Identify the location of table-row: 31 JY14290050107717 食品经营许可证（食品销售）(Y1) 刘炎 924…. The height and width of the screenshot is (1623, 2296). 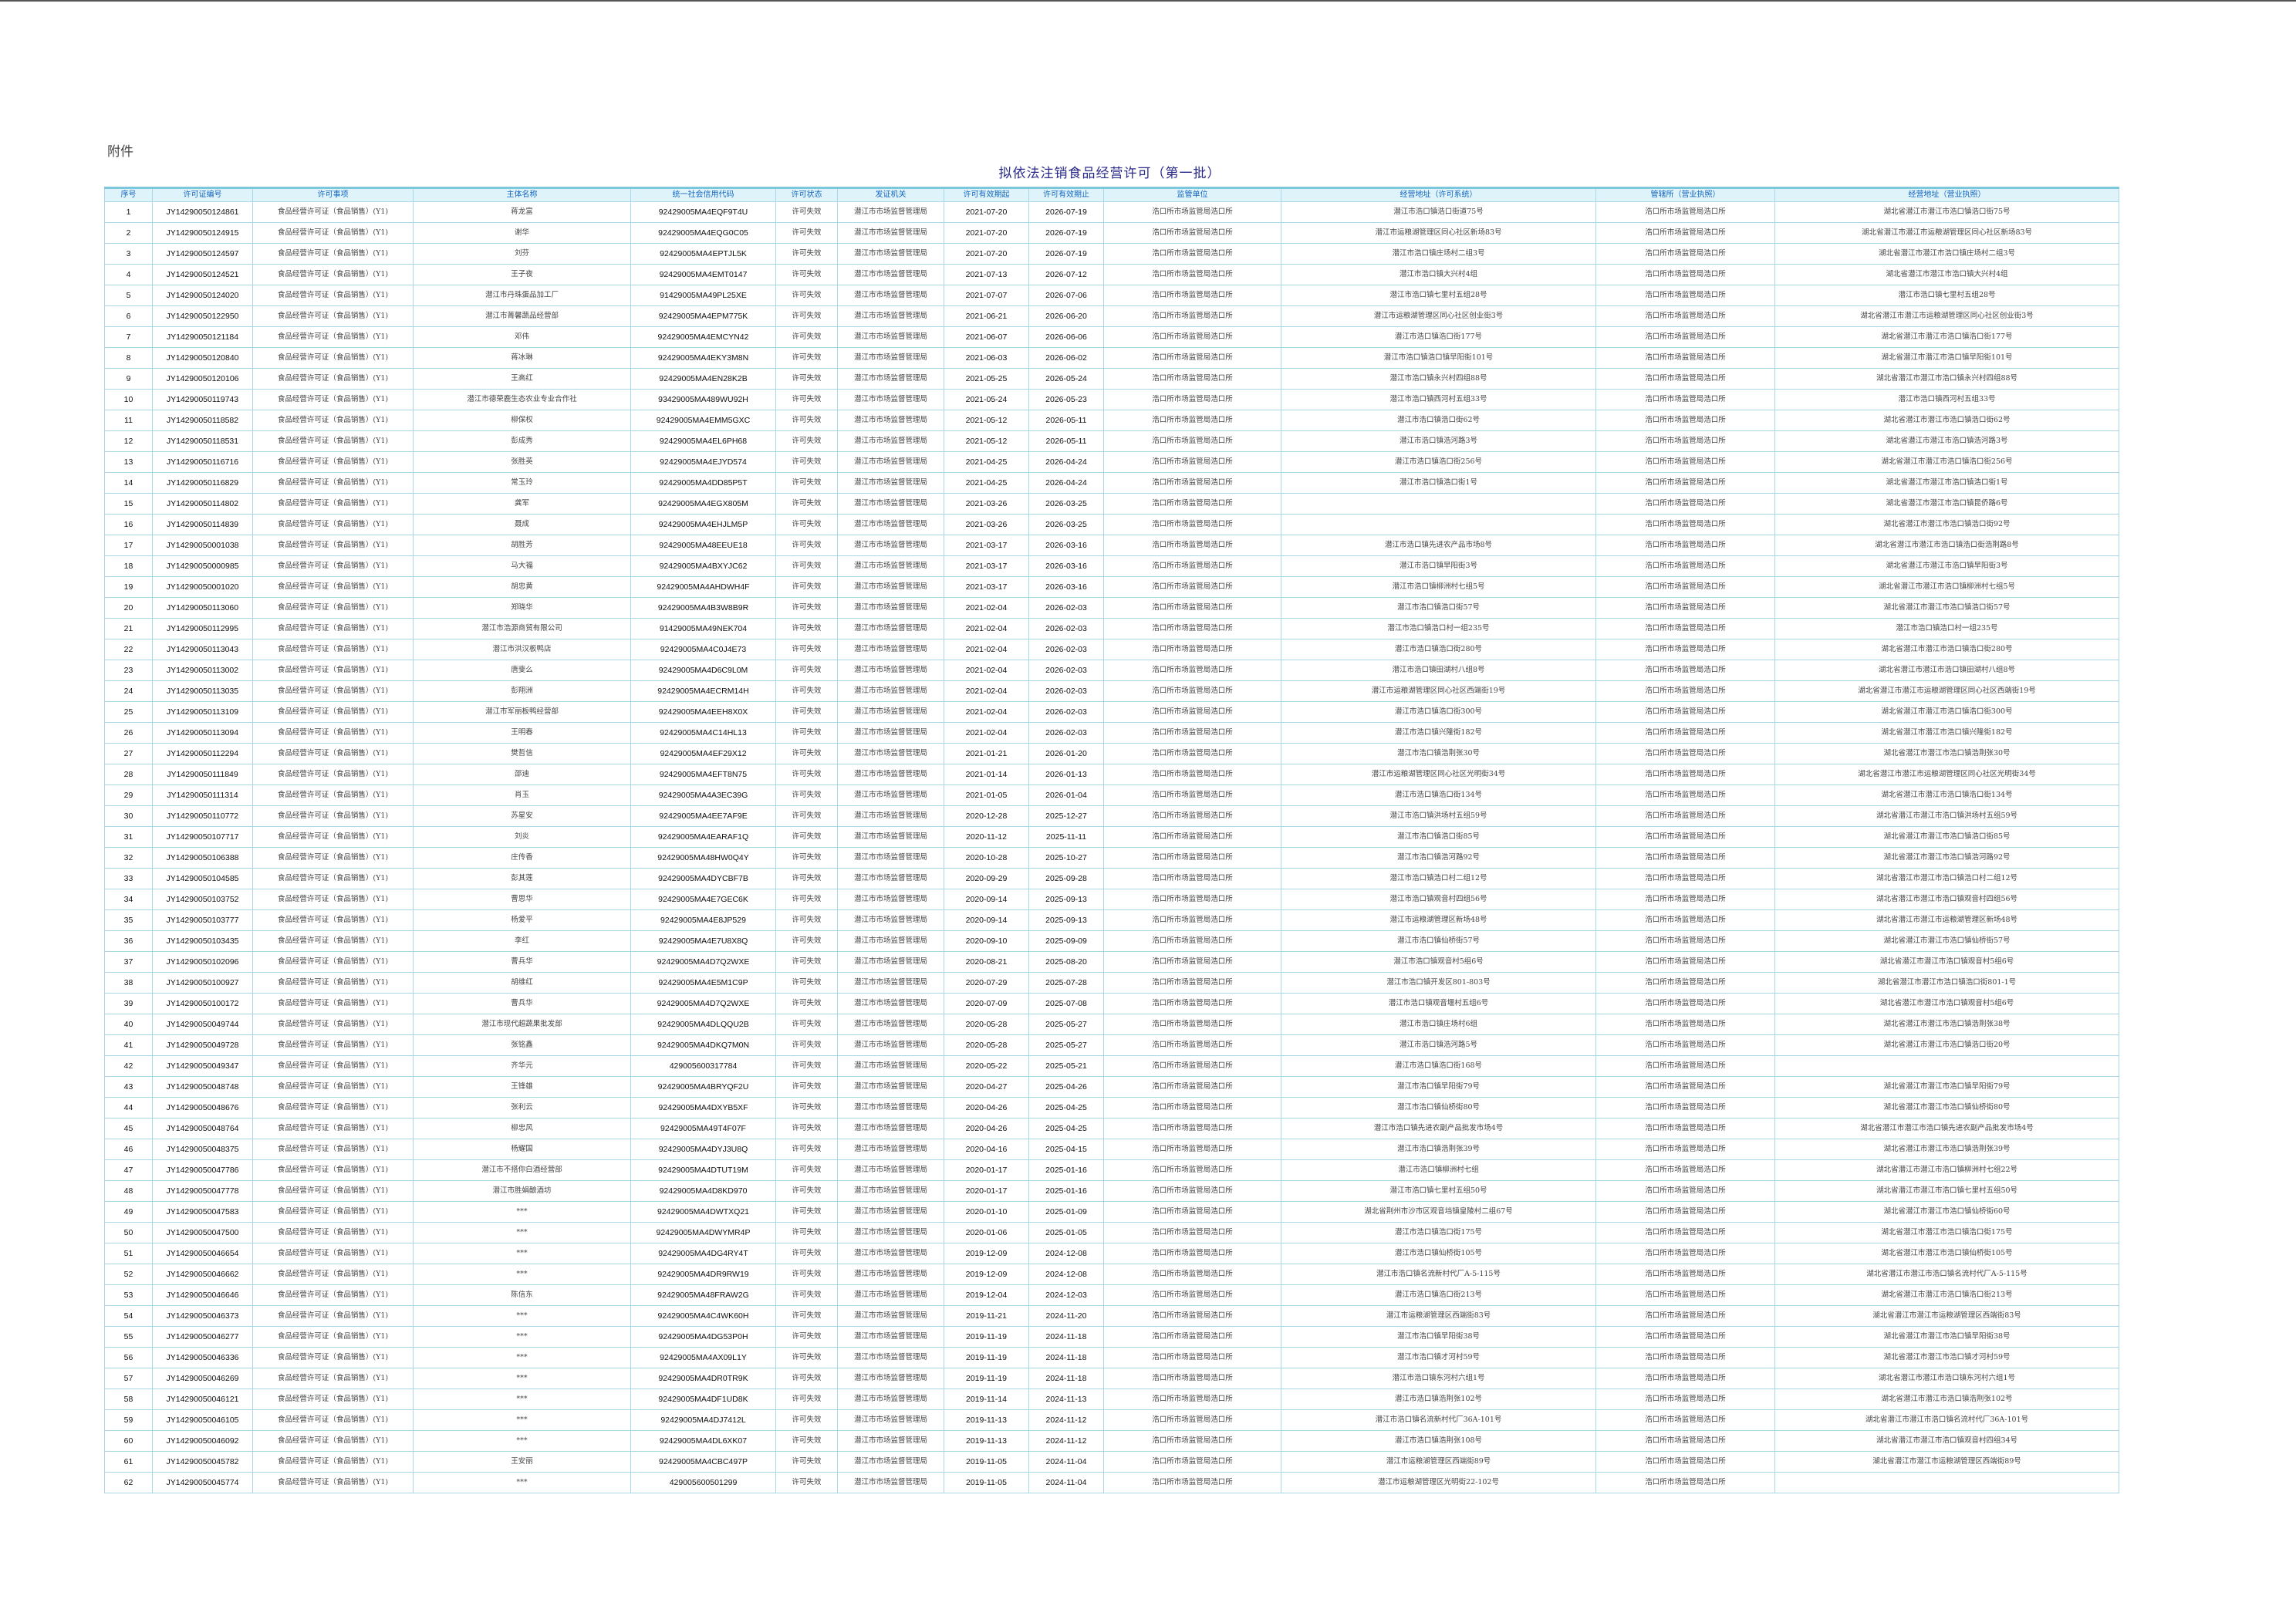
(1111, 837).